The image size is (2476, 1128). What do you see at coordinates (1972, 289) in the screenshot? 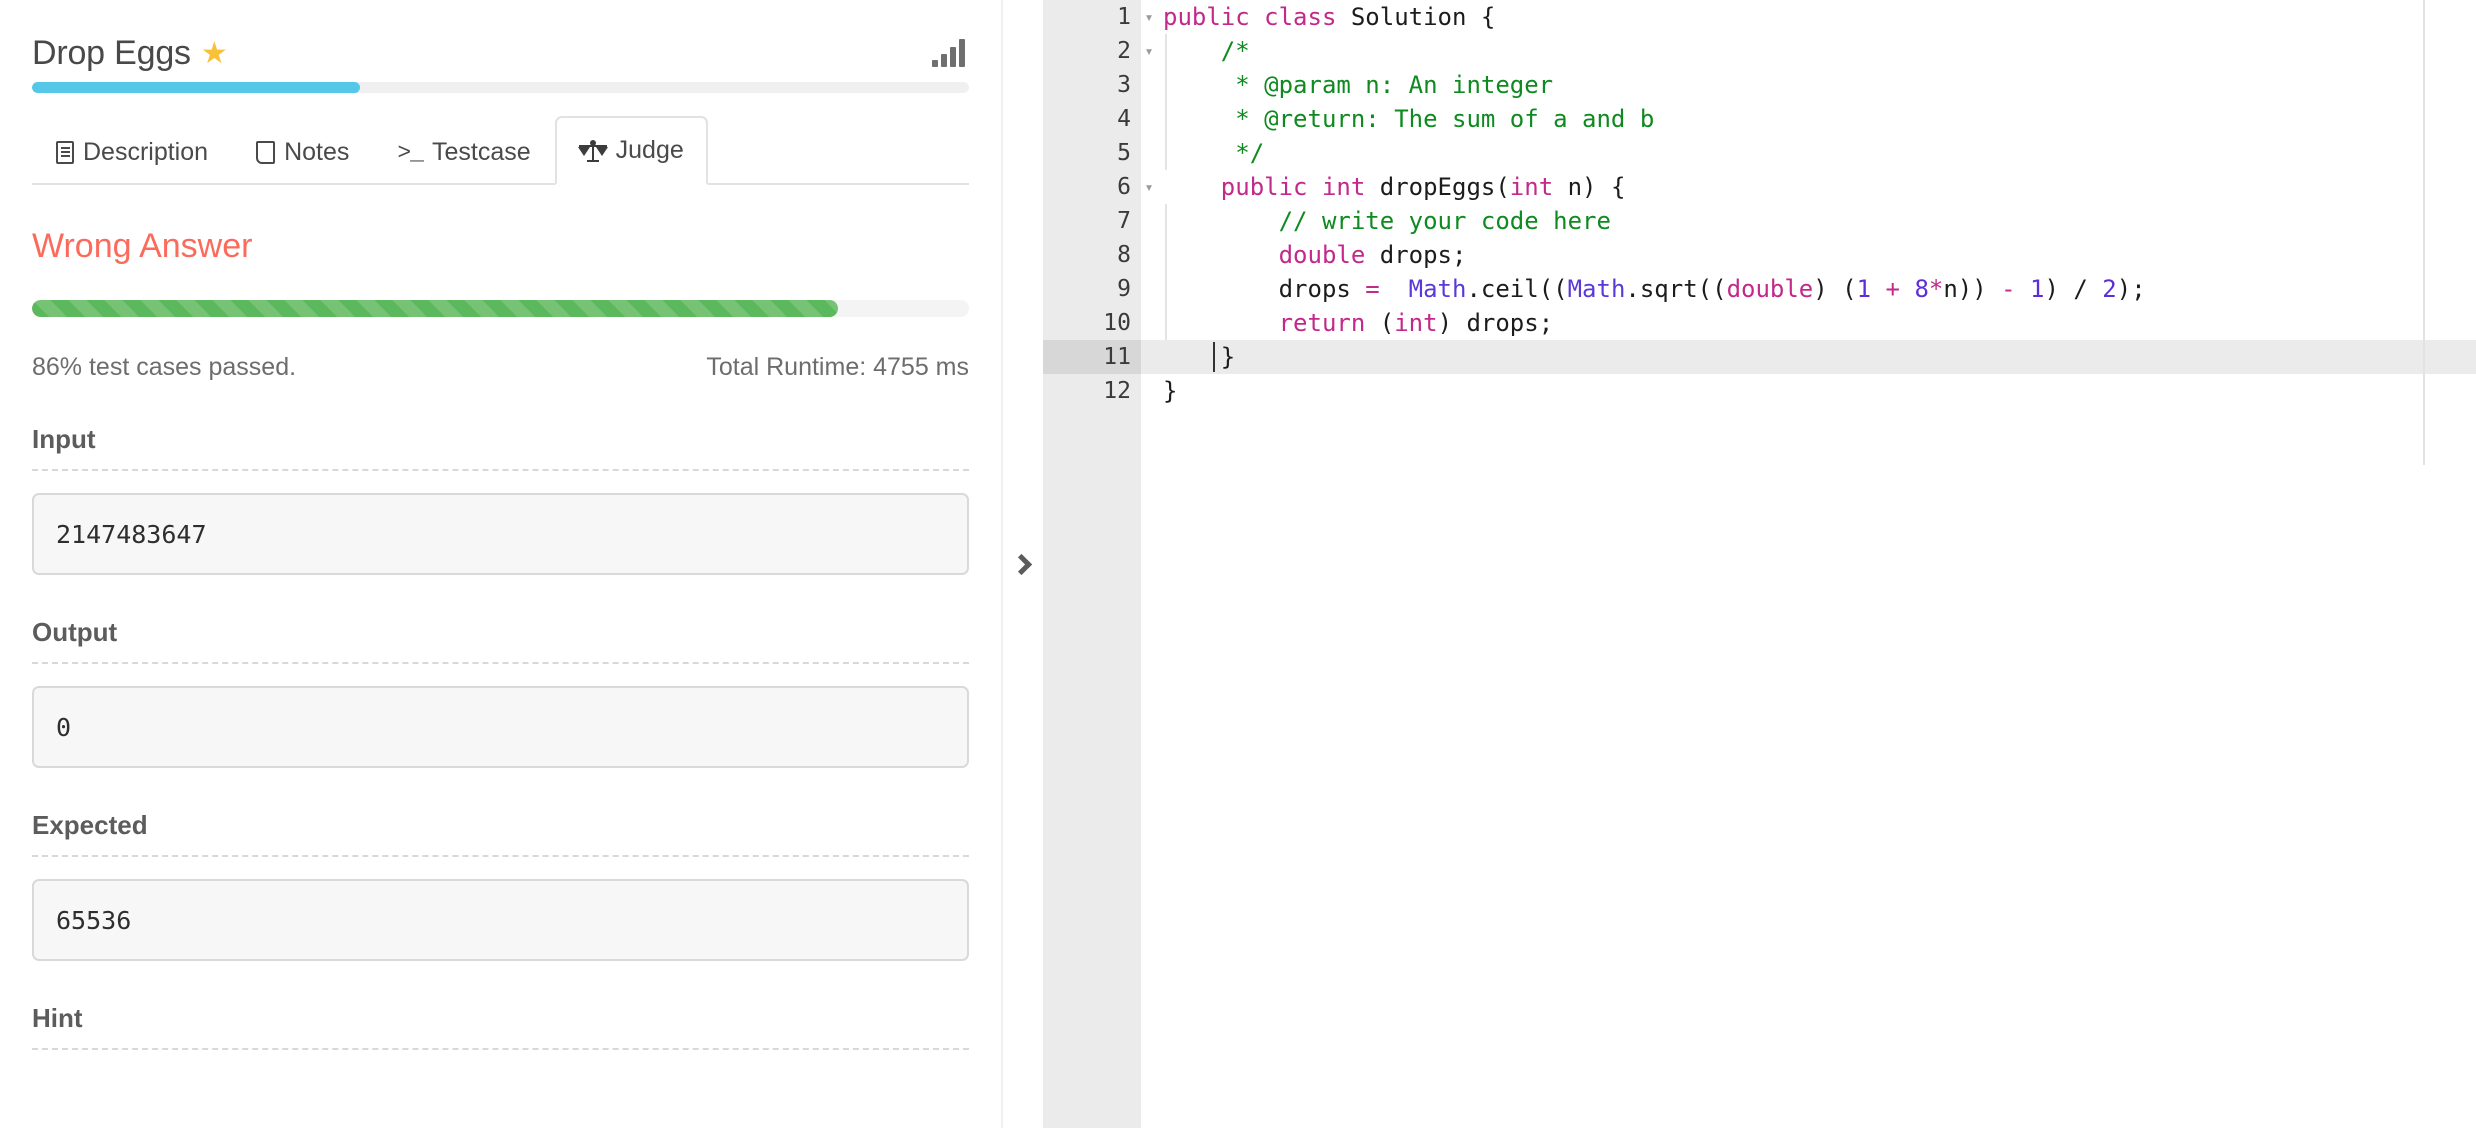
I see `code-token: n))` at bounding box center [1972, 289].